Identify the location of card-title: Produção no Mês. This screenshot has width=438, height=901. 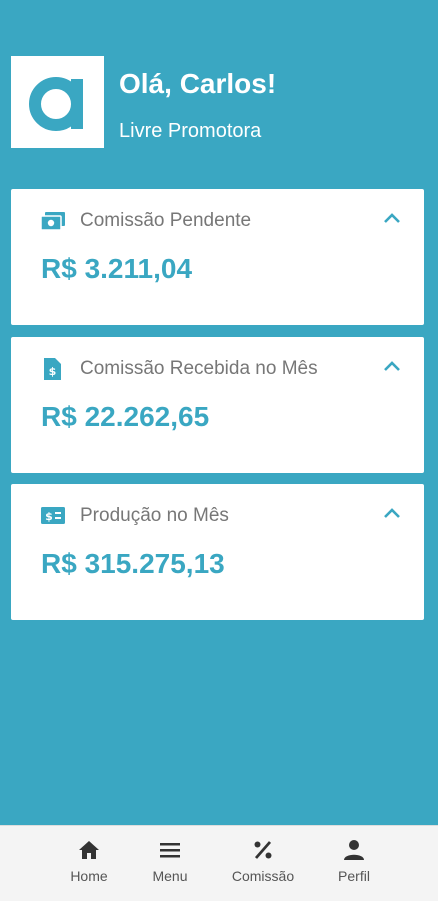
(154, 515).